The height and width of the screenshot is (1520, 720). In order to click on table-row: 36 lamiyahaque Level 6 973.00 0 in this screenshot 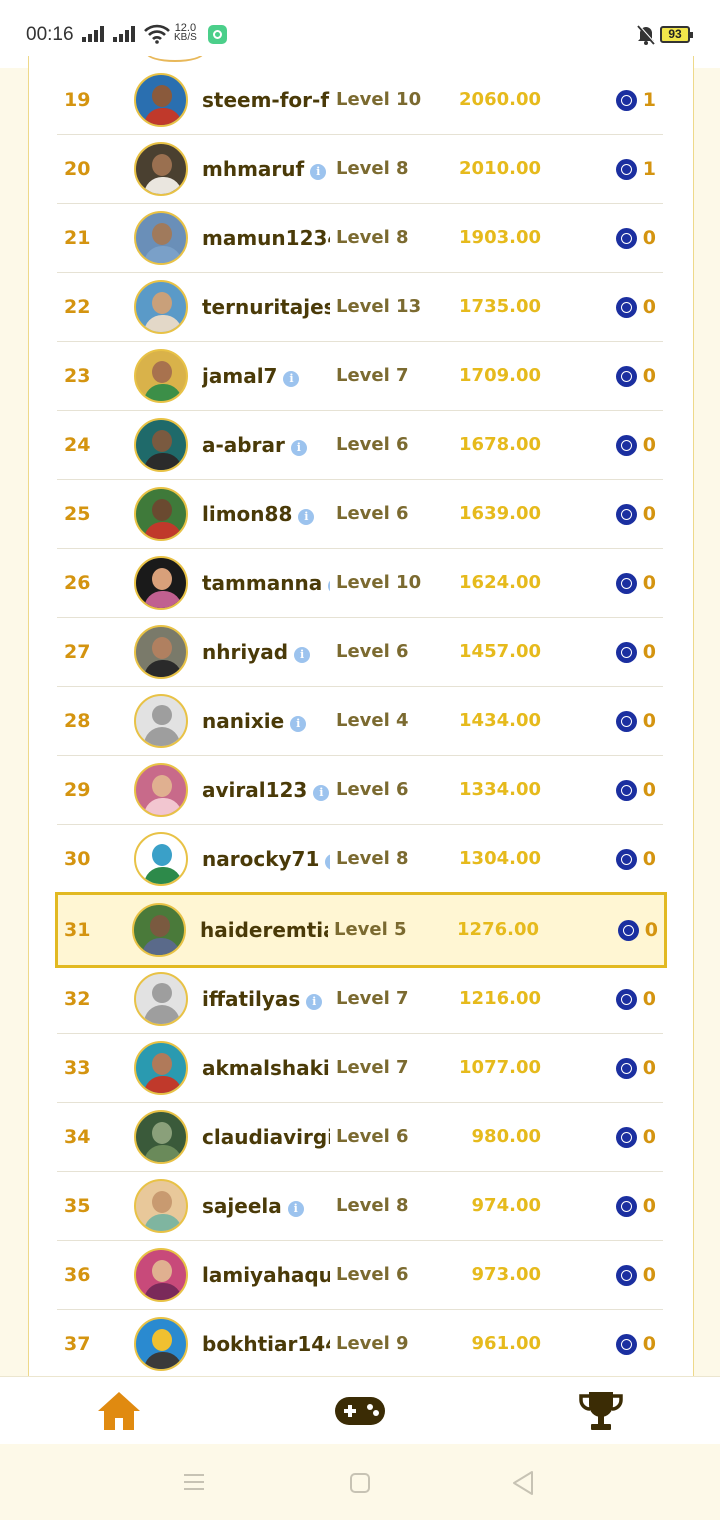, I will do `click(360, 1275)`.